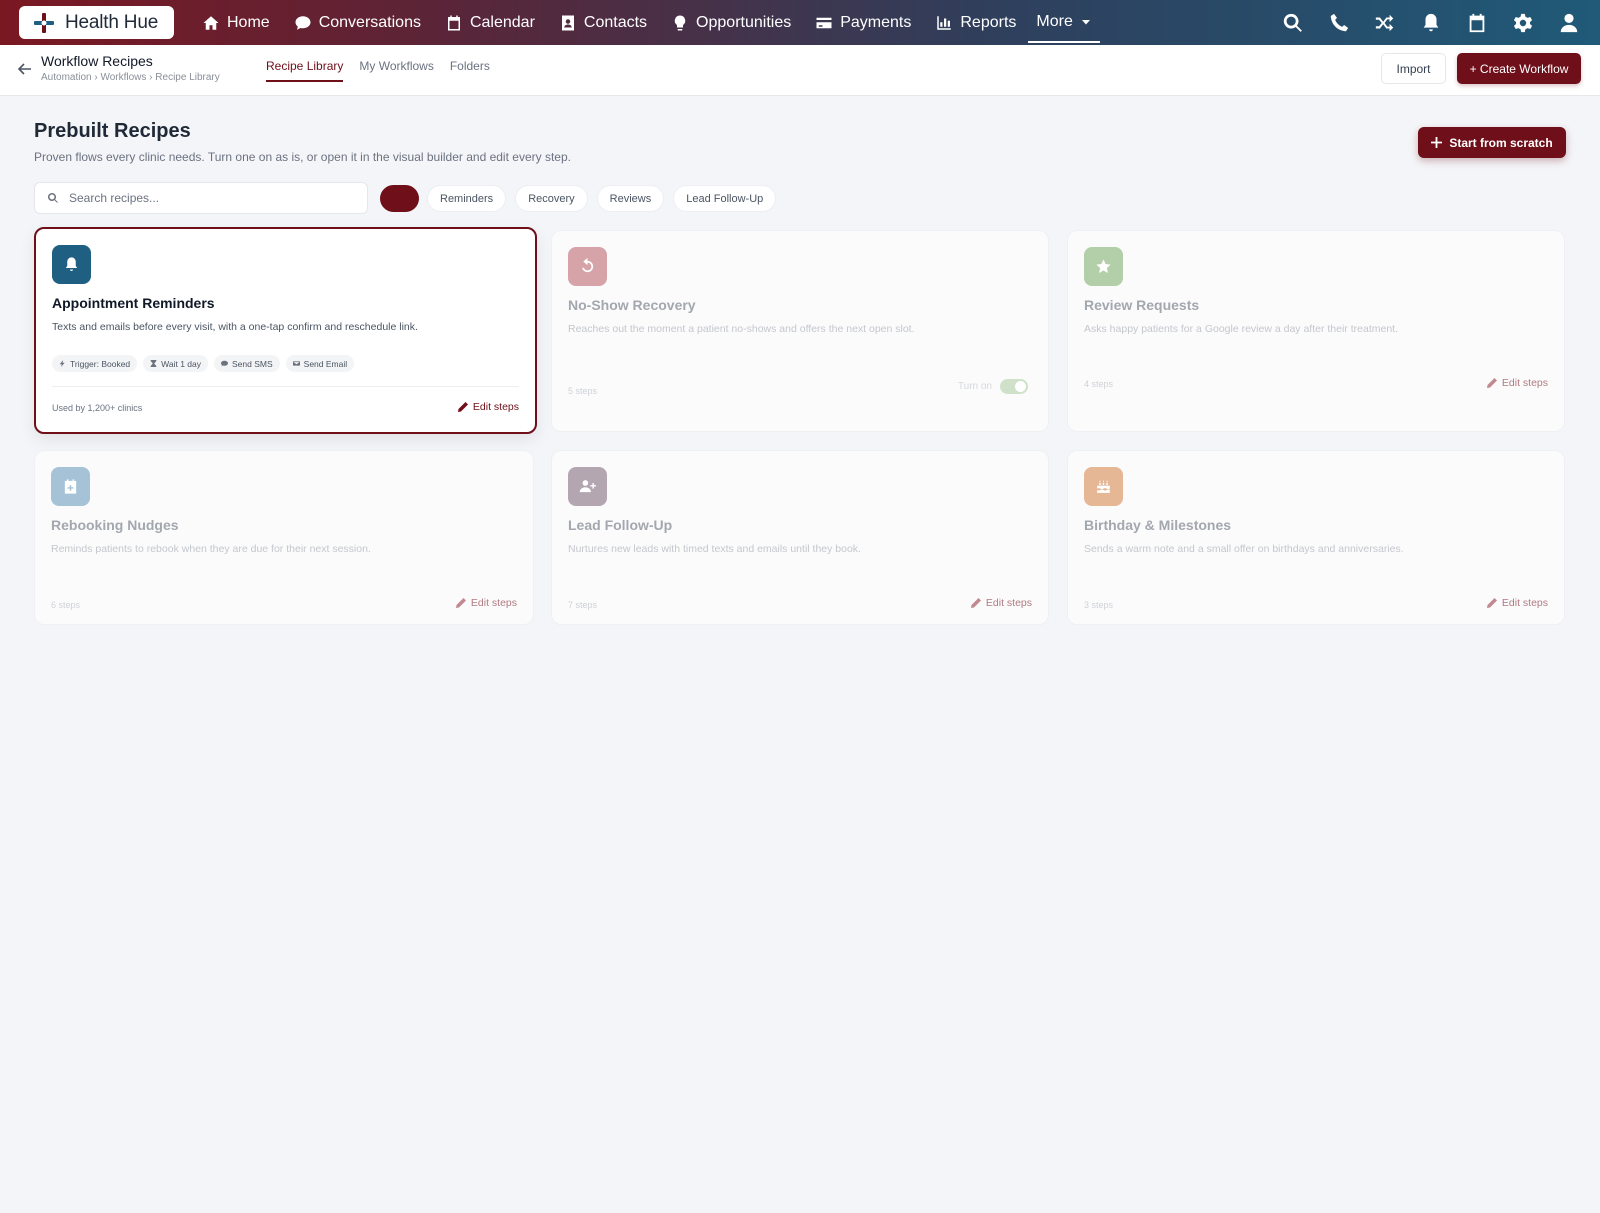  Describe the element at coordinates (1385, 23) in the screenshot. I see `shuffle-icon` at that location.